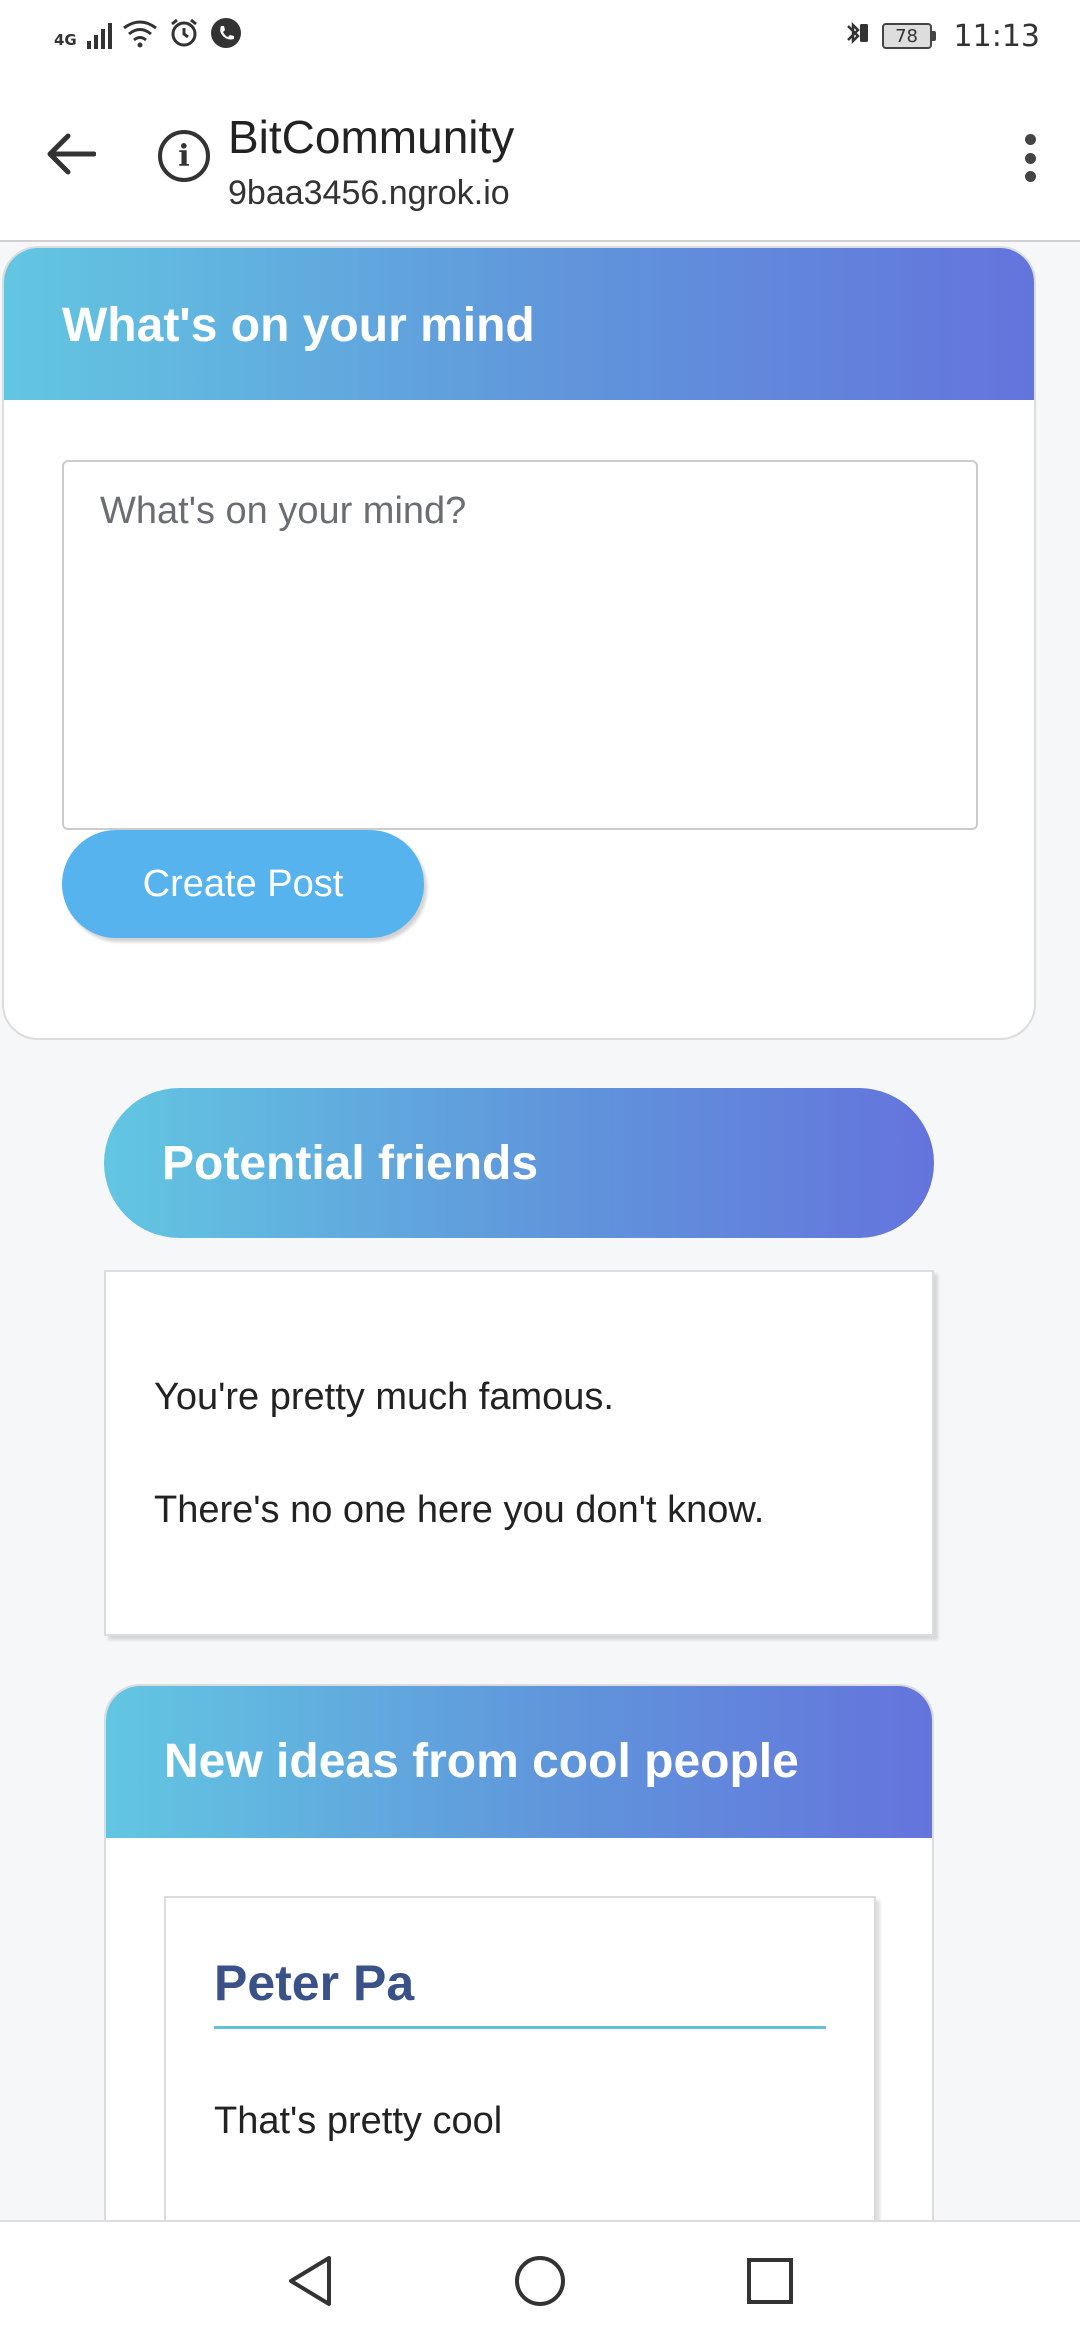 The height and width of the screenshot is (2340, 1080). I want to click on site-title: BitCommunity, so click(371, 137).